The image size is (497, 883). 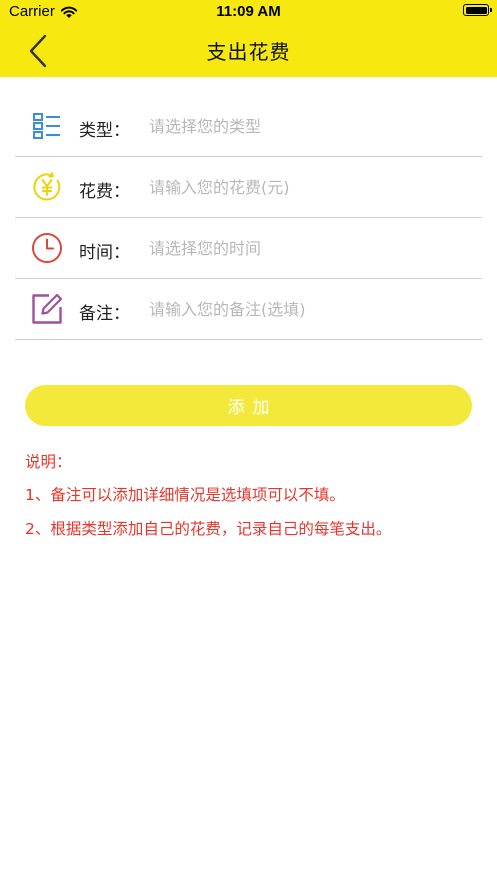 What do you see at coordinates (46, 126) in the screenshot?
I see `list-category-icon` at bounding box center [46, 126].